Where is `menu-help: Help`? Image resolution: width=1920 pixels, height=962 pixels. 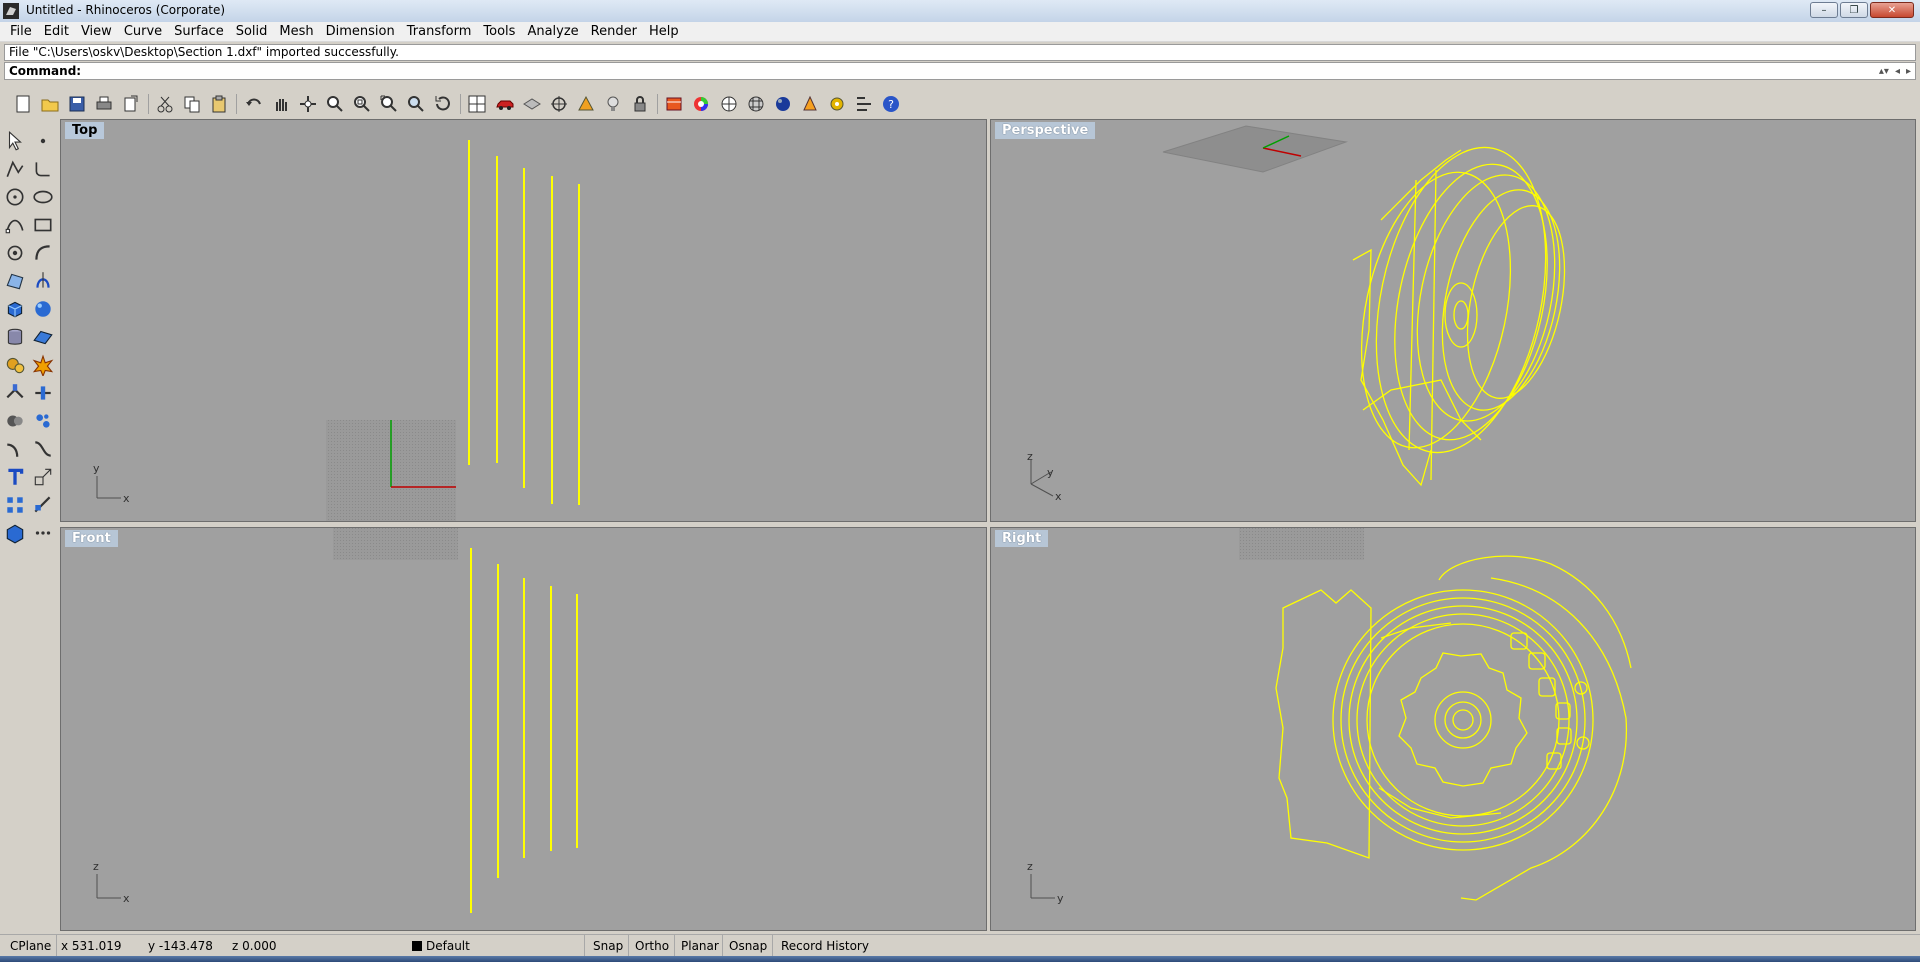 menu-help: Help is located at coordinates (664, 32).